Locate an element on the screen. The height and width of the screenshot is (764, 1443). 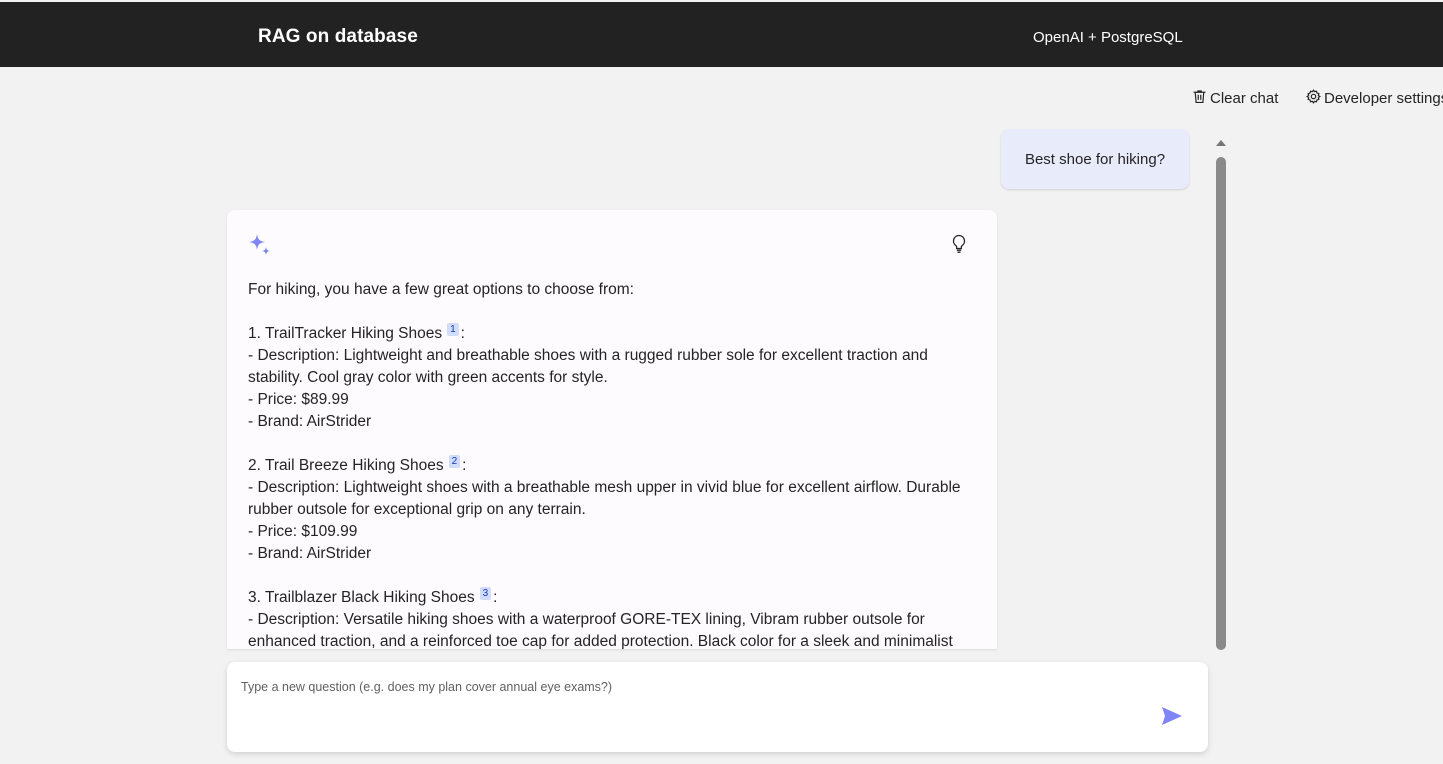
question-input is located at coordinates (691, 705).